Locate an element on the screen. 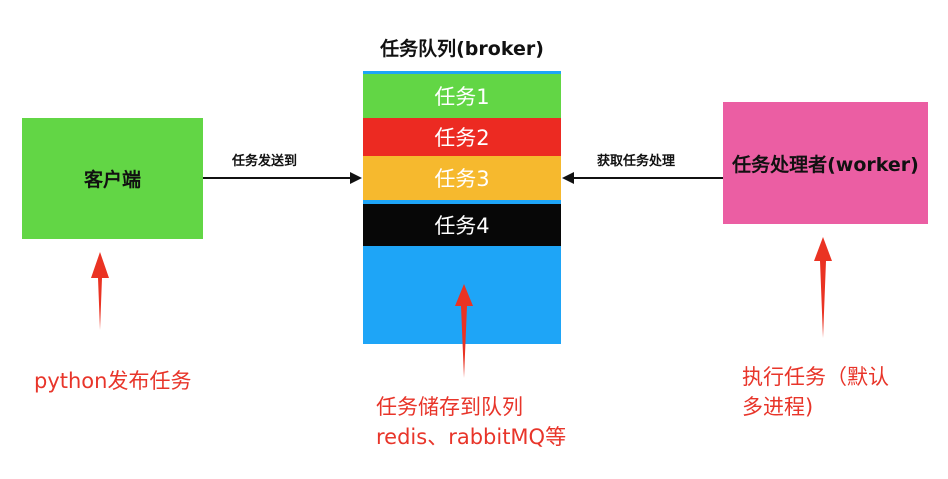  client-pointer-arrow is located at coordinates (100, 291).